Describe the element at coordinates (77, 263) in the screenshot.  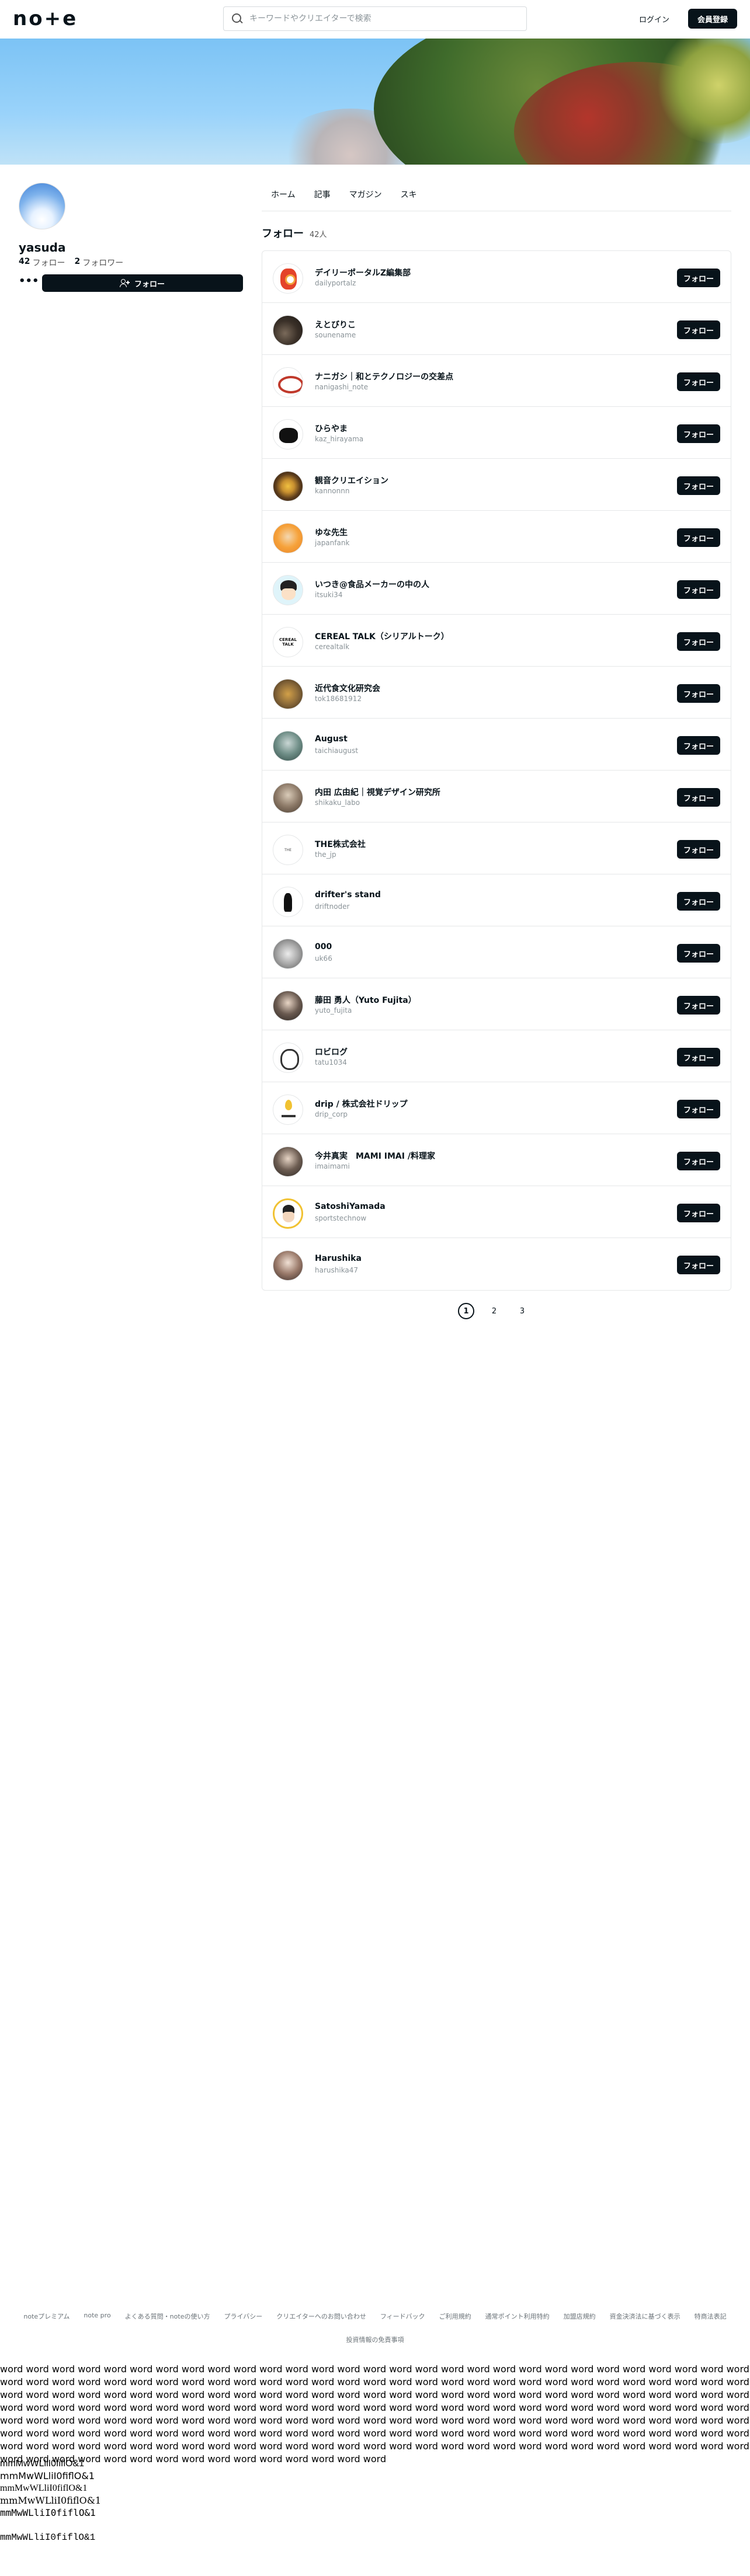
I see `followers-count: 2` at that location.